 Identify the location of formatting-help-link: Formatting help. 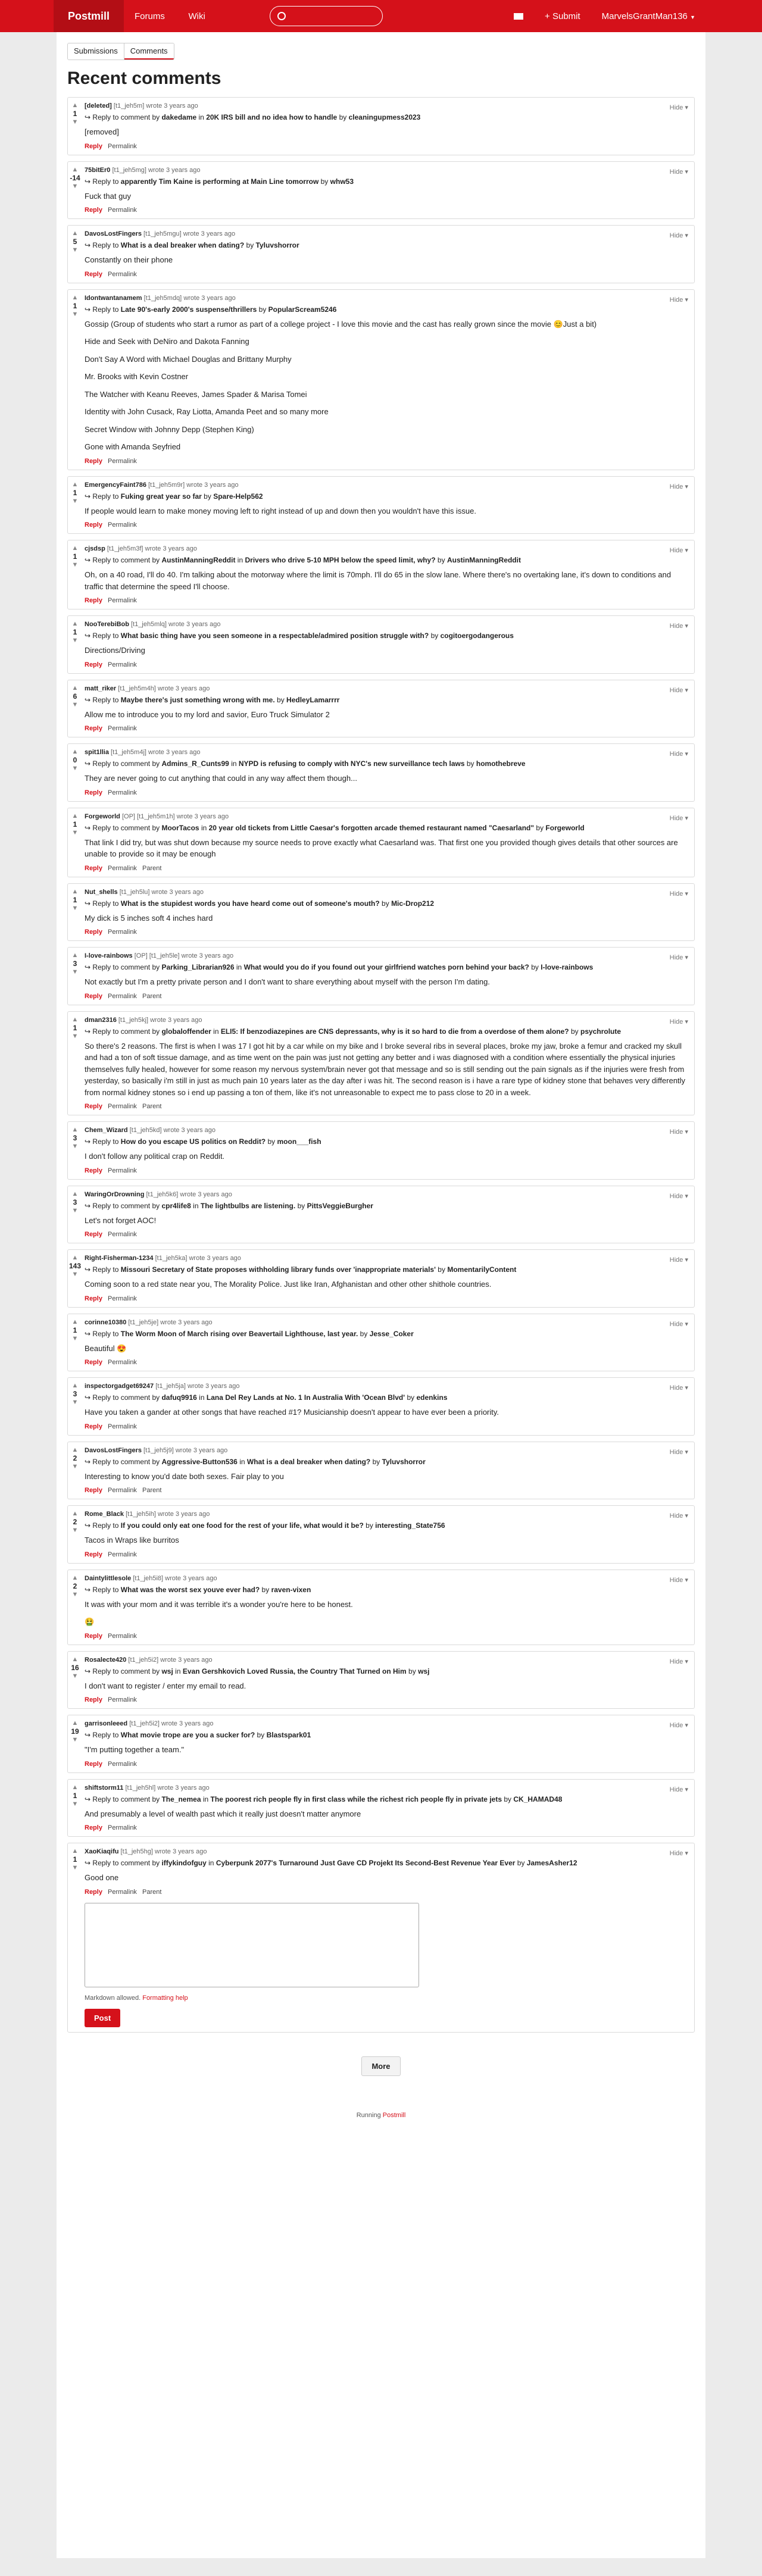
(165, 1998).